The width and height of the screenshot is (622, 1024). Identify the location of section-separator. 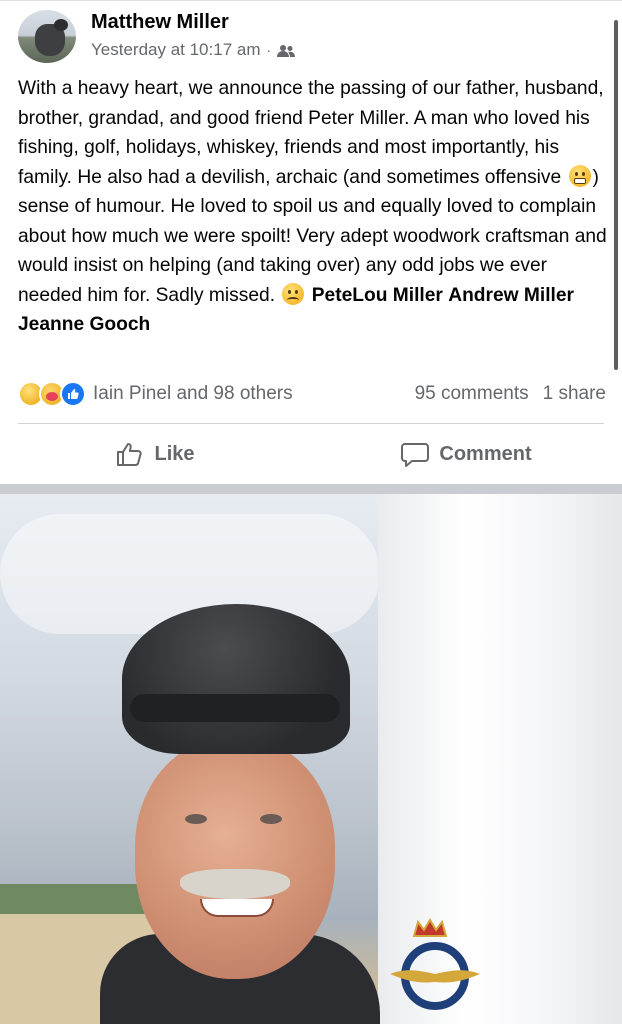
(311, 489).